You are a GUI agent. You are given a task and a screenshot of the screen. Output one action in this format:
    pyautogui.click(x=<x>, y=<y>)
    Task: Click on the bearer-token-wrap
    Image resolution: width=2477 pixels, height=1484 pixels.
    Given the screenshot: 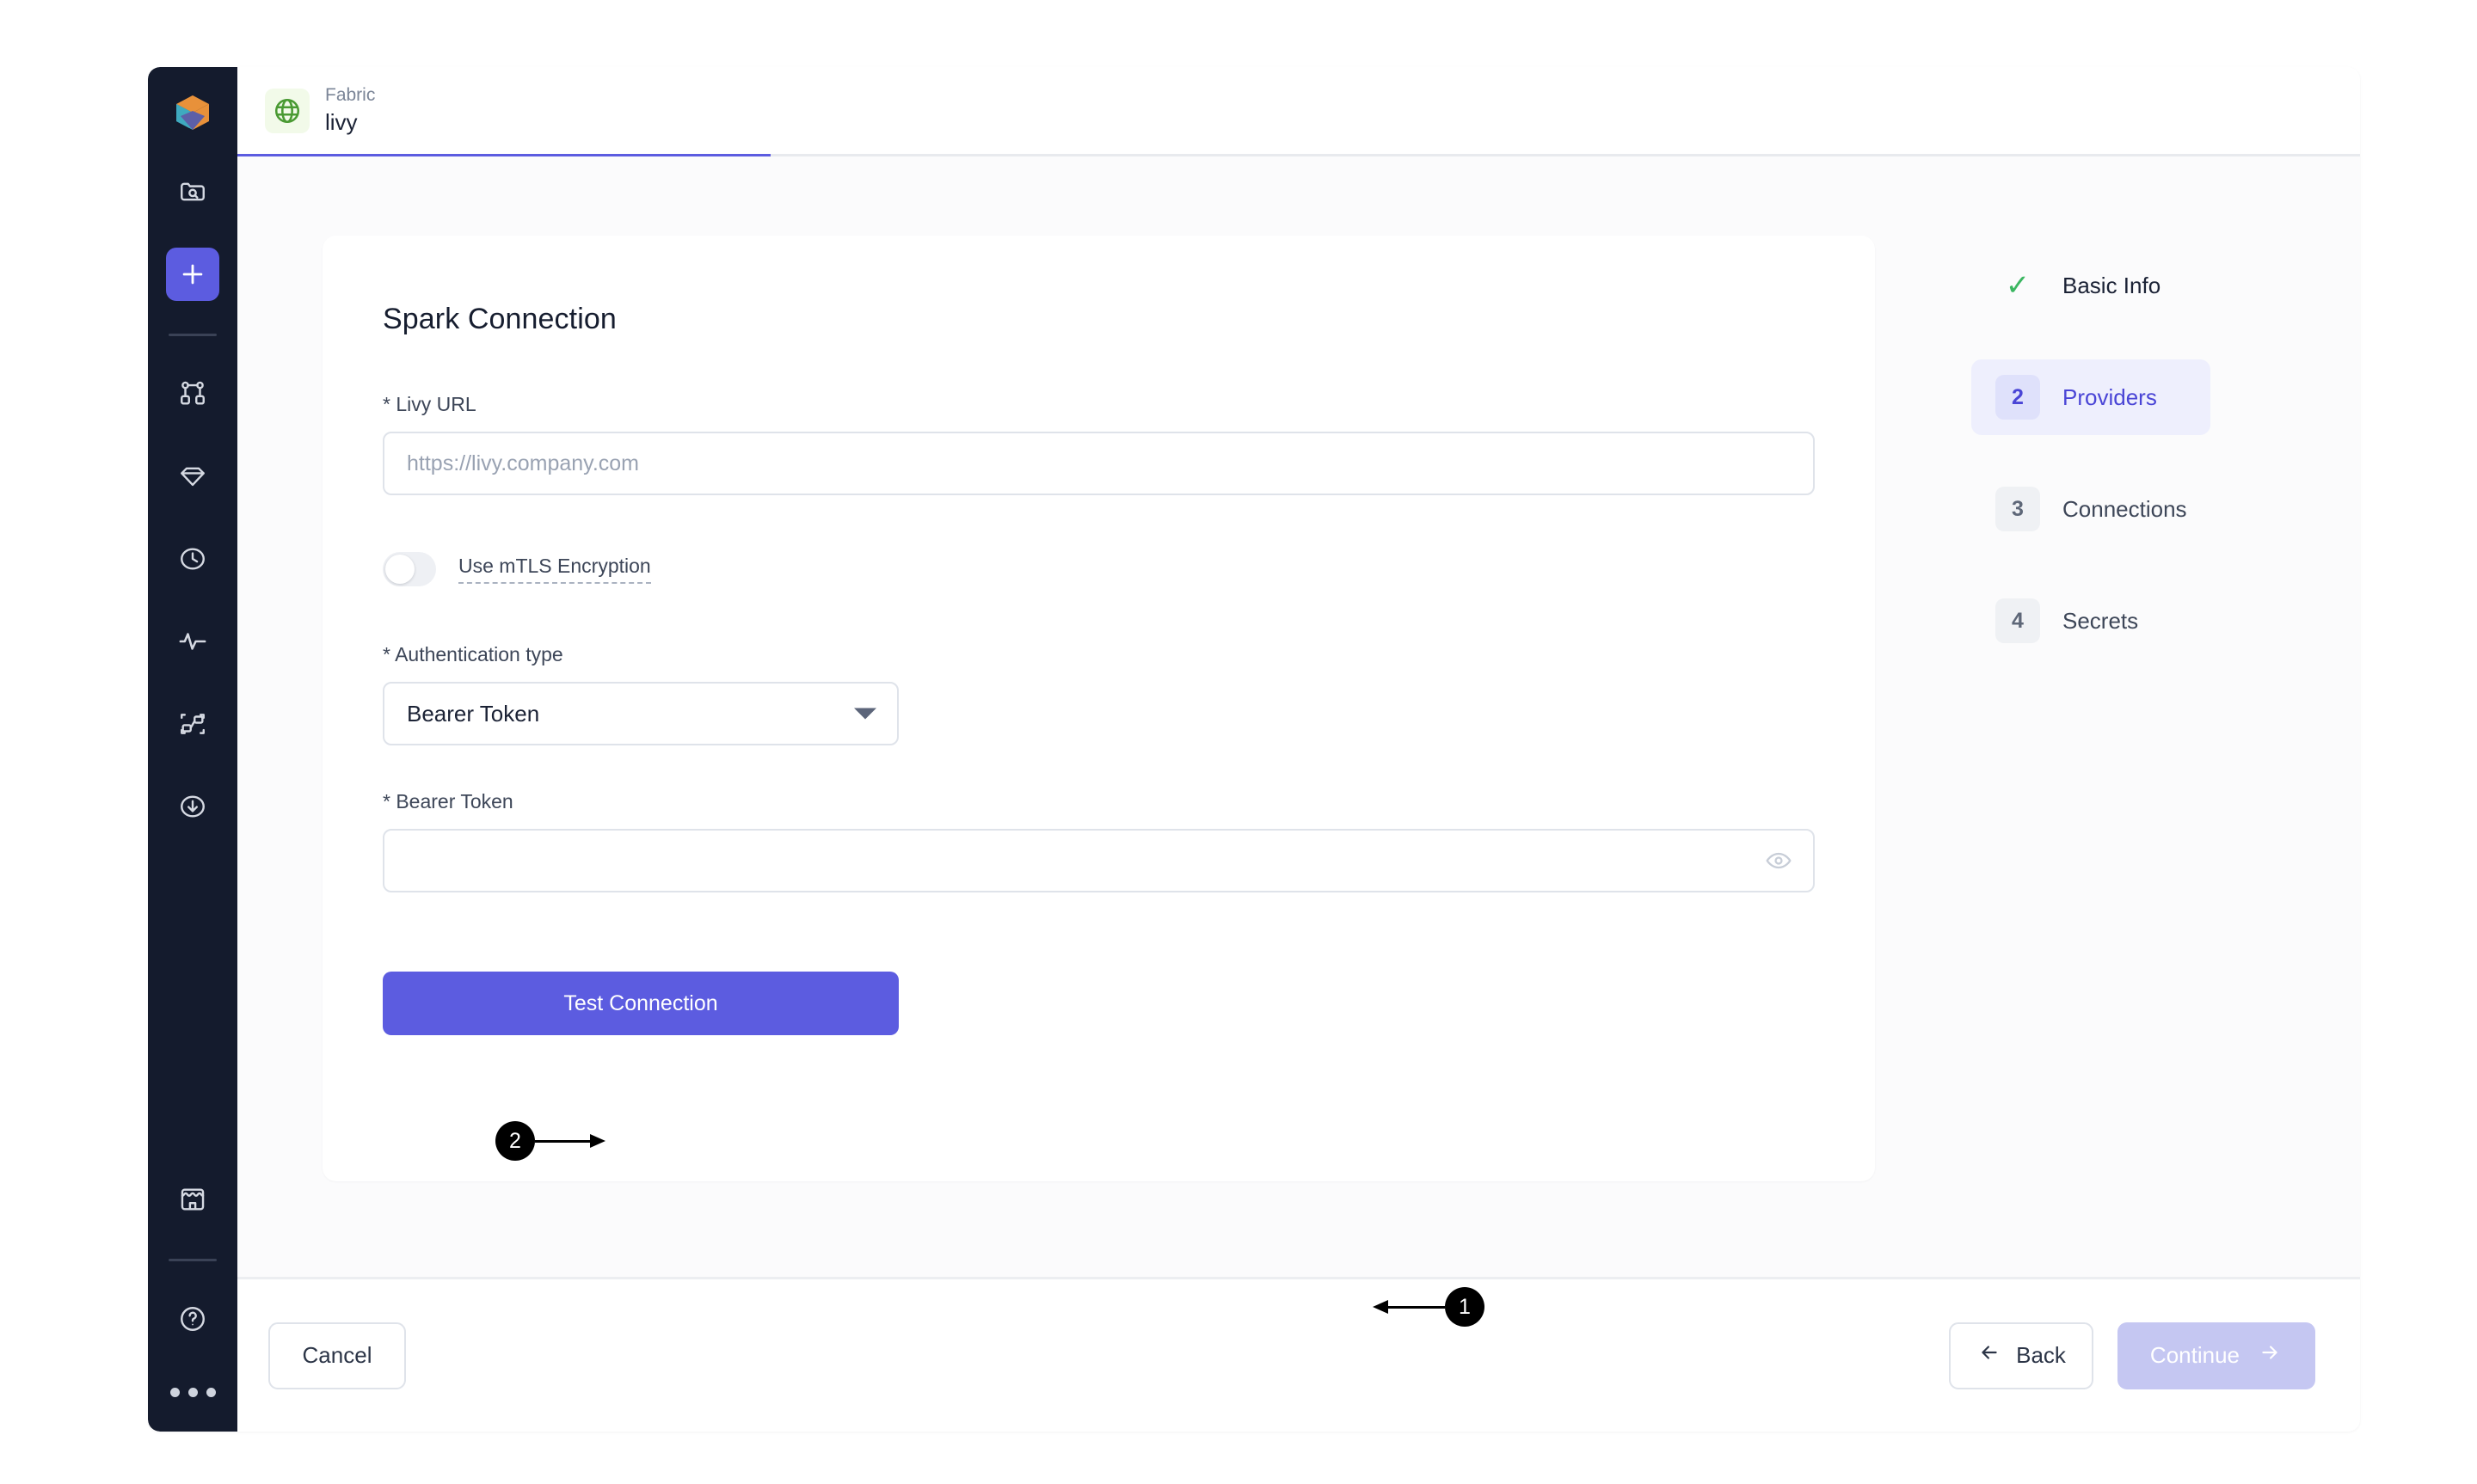 What is the action you would take?
    pyautogui.click(x=1099, y=860)
    